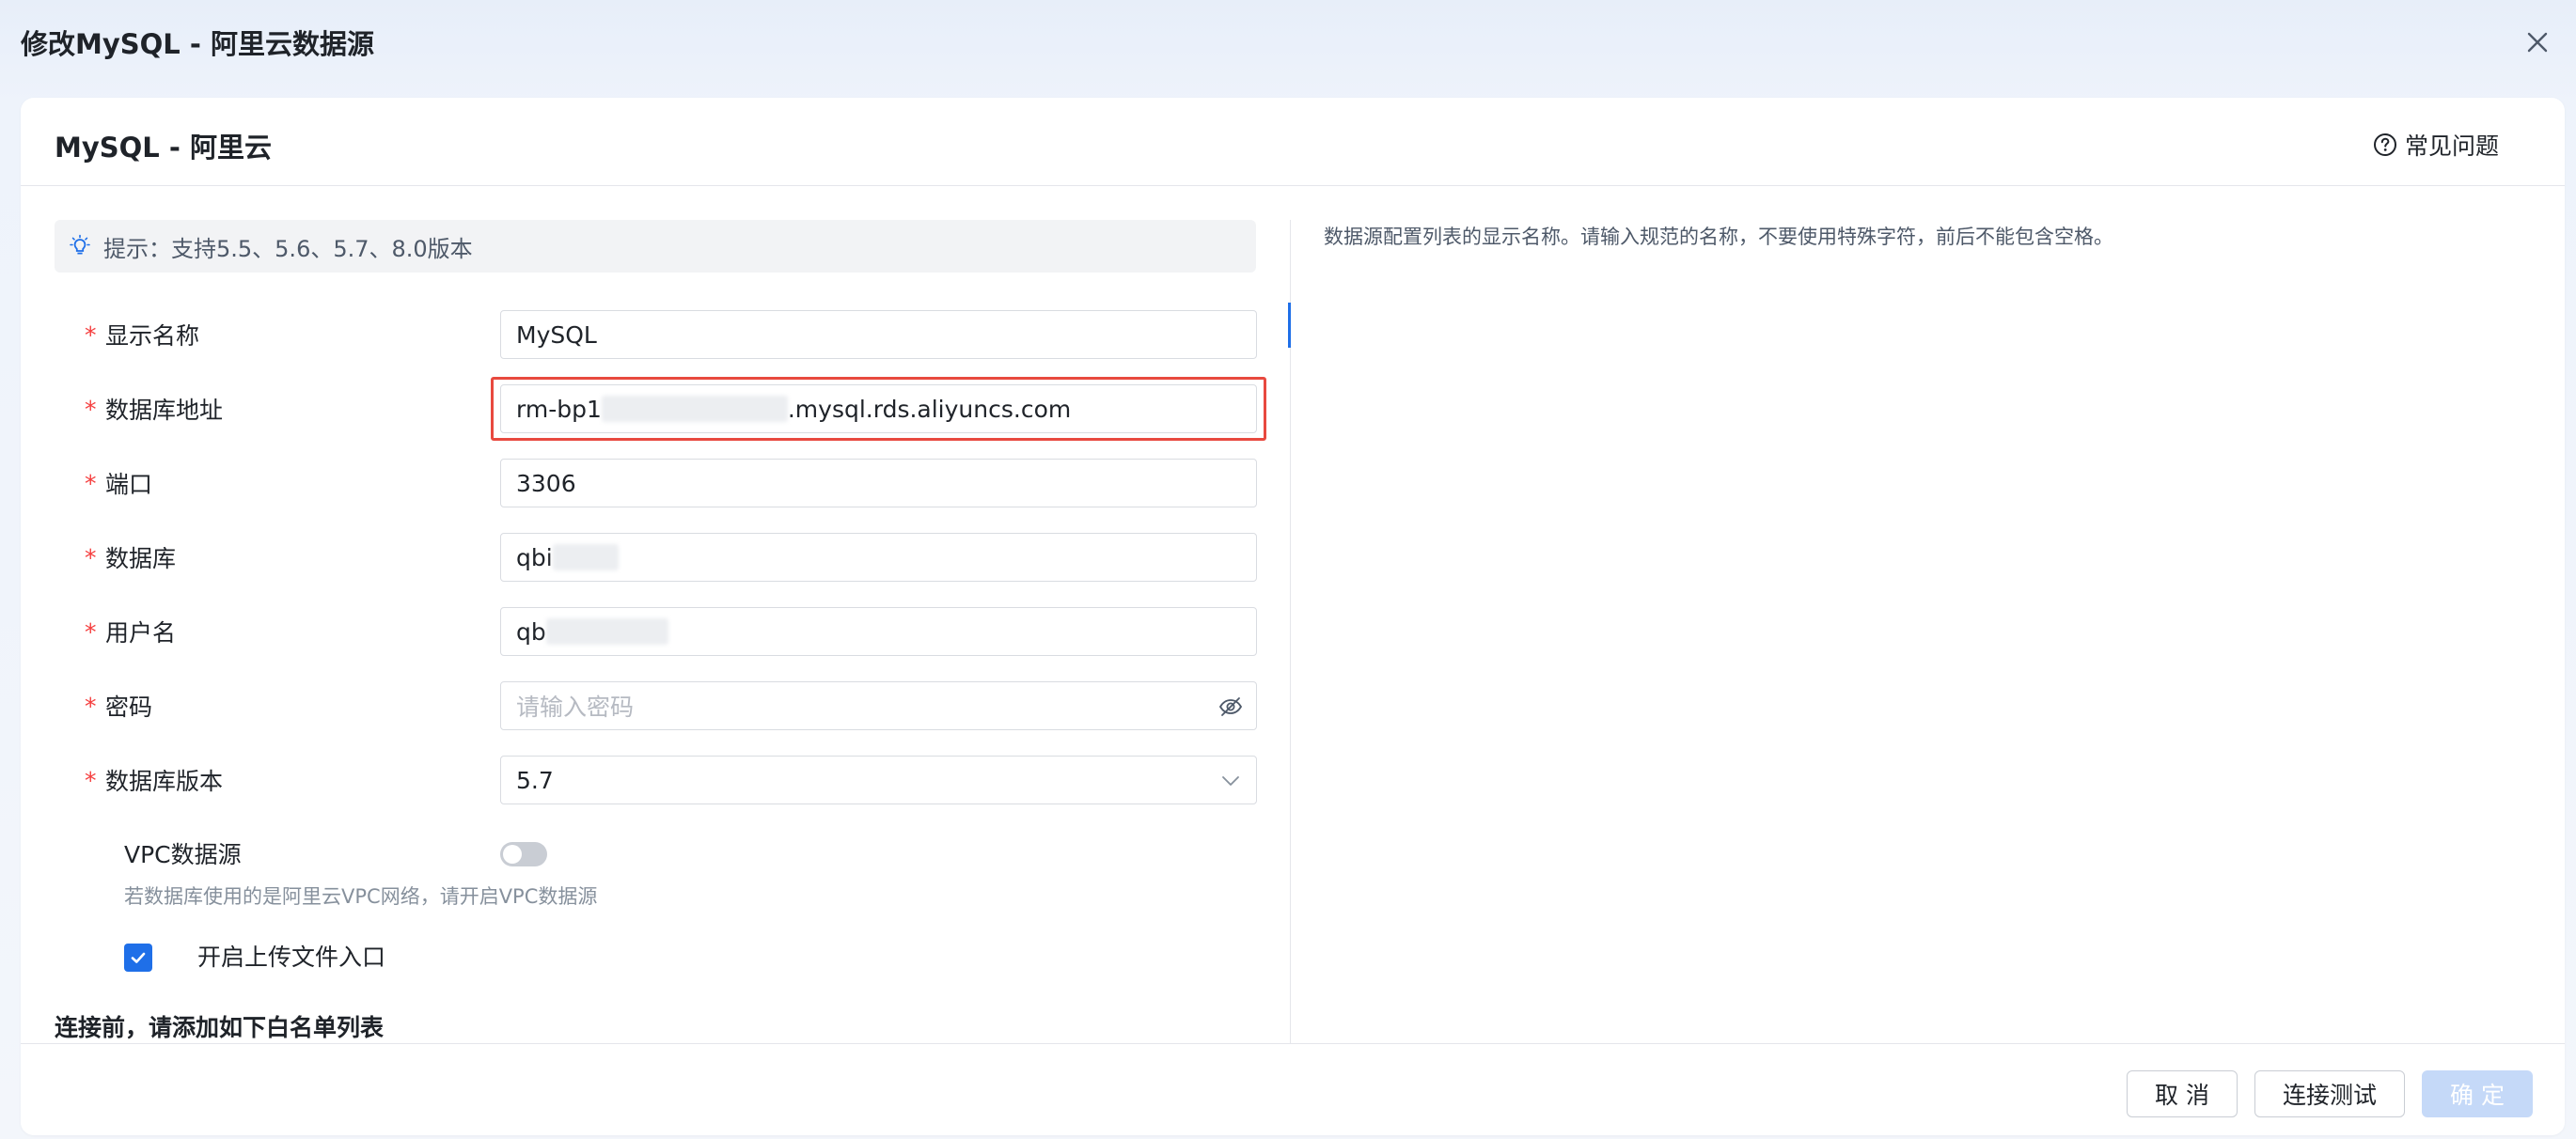 The width and height of the screenshot is (2576, 1139). What do you see at coordinates (531, 632) in the screenshot?
I see `username-value: qb` at bounding box center [531, 632].